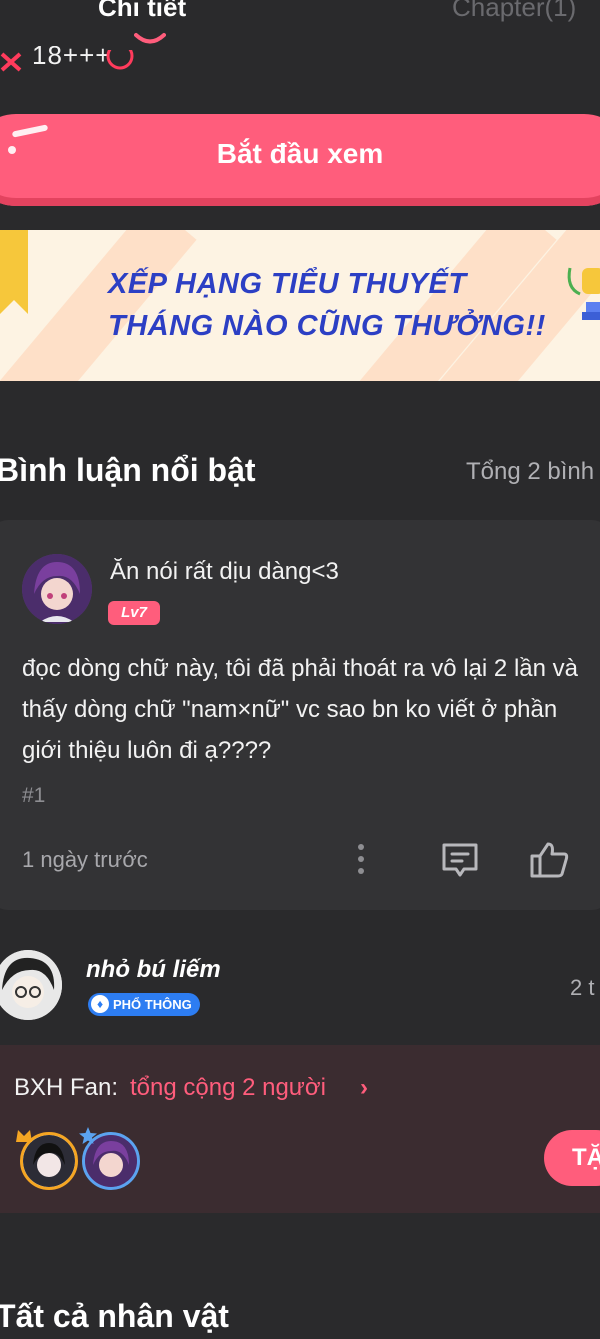 The width and height of the screenshot is (600, 1339). I want to click on start-watching-label: Bắt đầu xem, so click(300, 153).